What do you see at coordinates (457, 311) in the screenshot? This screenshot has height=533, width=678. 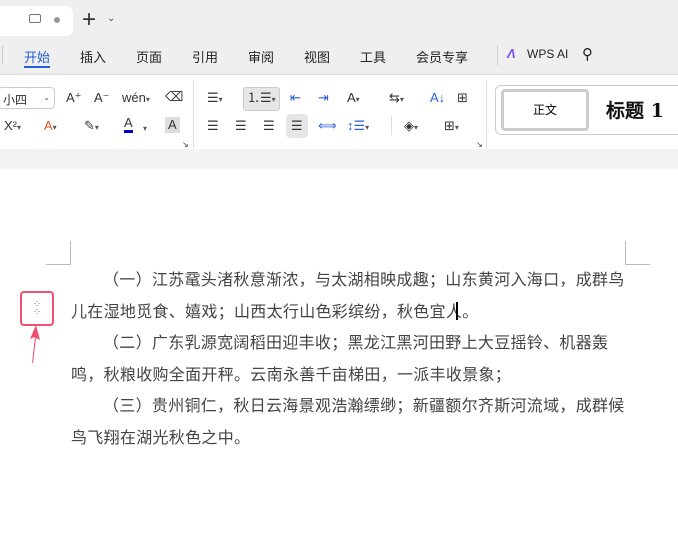 I see `text-cursor` at bounding box center [457, 311].